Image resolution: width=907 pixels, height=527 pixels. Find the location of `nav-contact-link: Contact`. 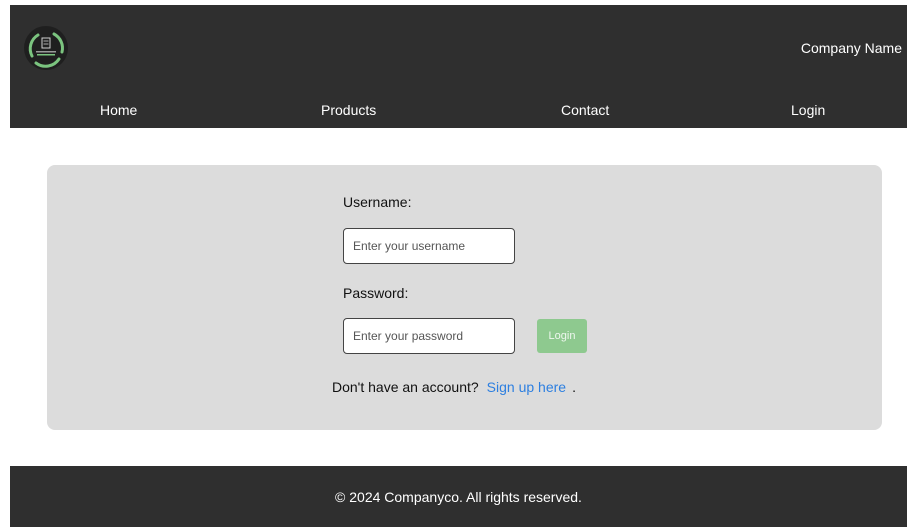

nav-contact-link: Contact is located at coordinates (585, 110).